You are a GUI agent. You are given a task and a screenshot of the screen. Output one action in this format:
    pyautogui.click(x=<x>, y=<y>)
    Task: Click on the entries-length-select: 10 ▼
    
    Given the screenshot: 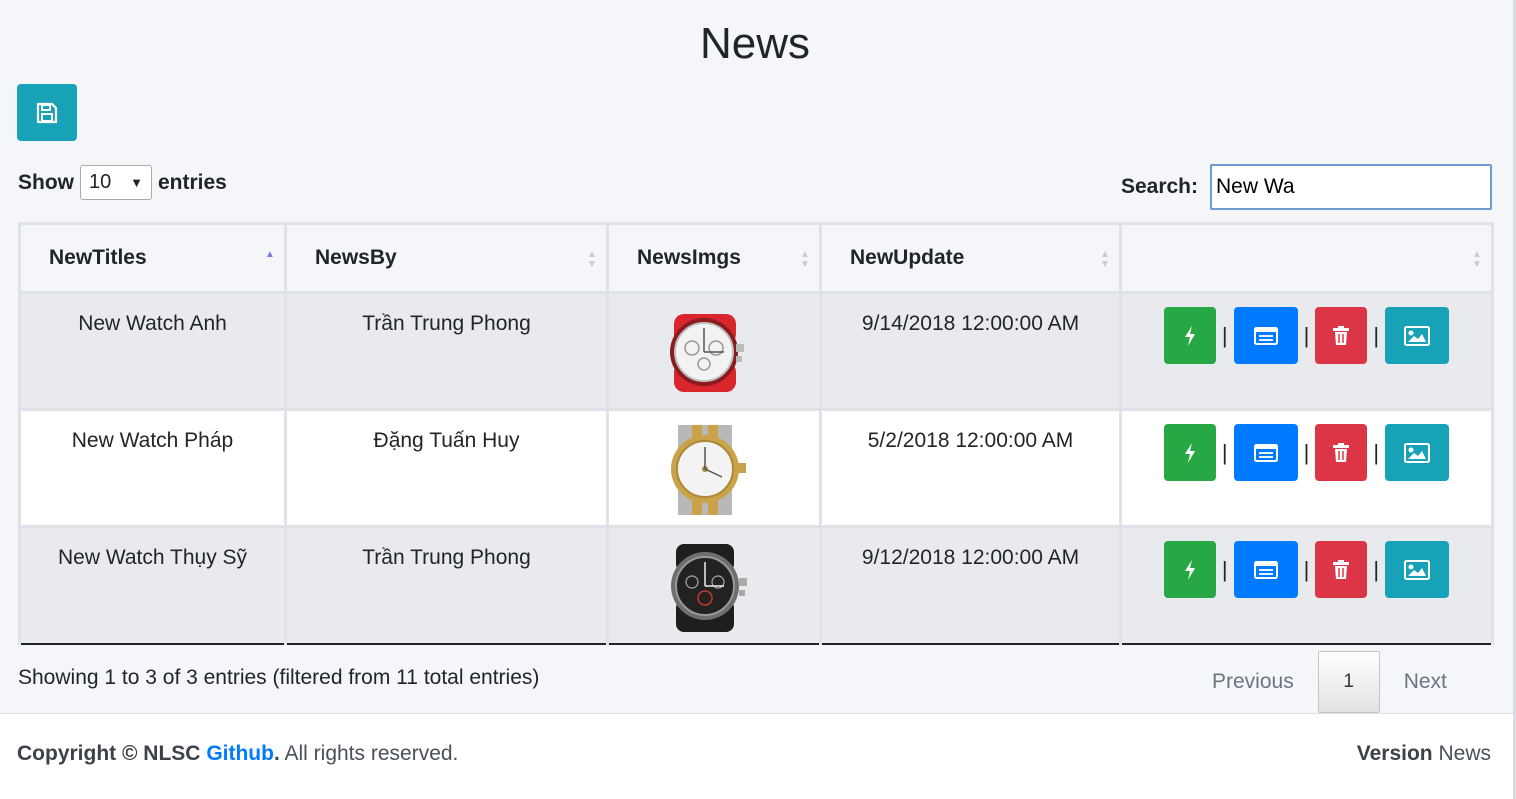 What is the action you would take?
    pyautogui.click(x=116, y=182)
    